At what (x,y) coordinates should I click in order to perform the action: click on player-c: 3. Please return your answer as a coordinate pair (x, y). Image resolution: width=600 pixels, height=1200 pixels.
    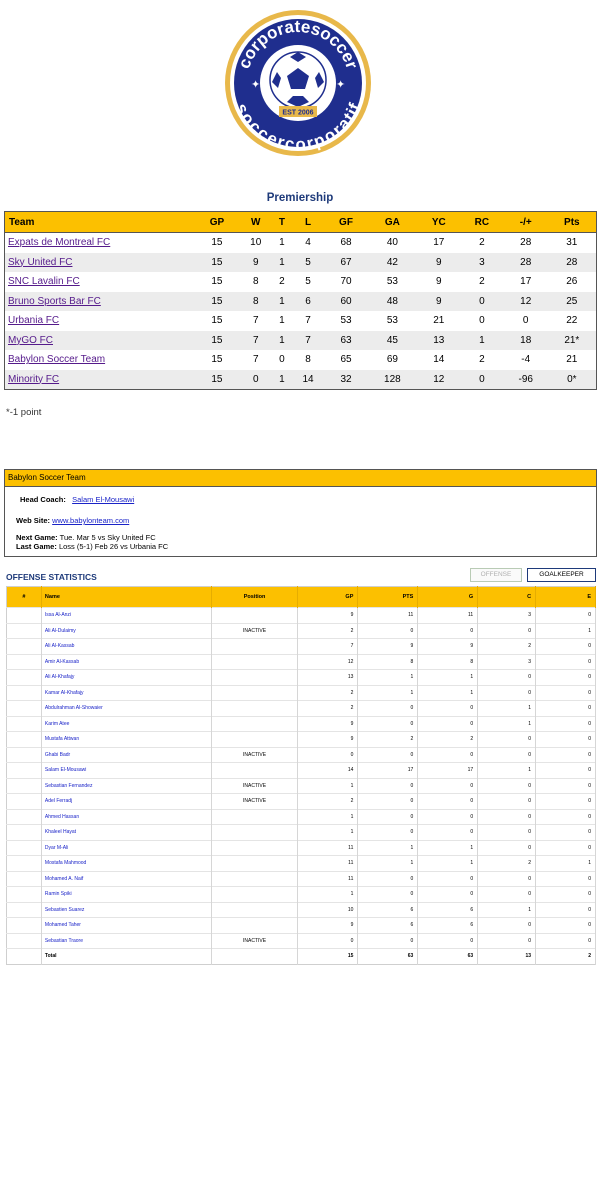
    Looking at the image, I should click on (507, 615).